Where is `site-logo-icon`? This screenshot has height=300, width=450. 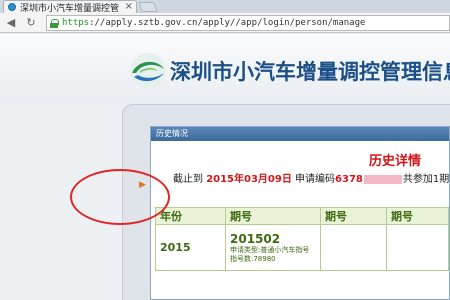
site-logo-icon is located at coordinates (148, 71).